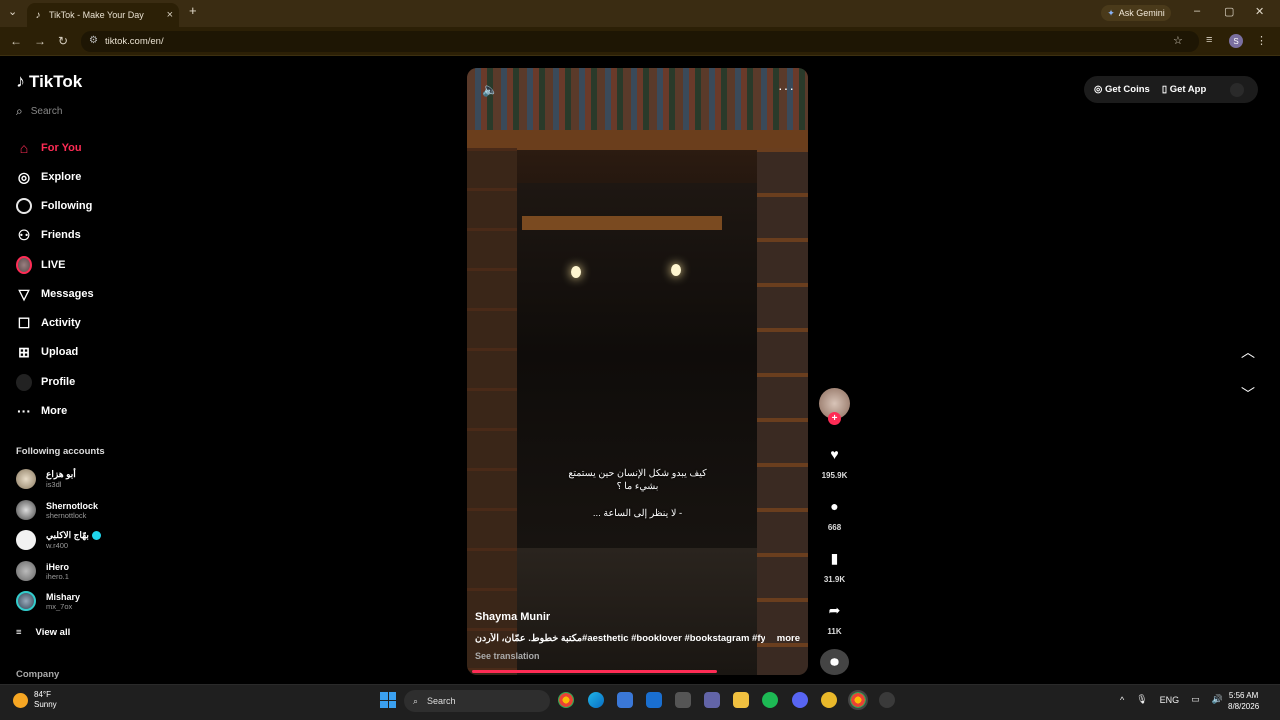 The width and height of the screenshot is (1280, 720). Describe the element at coordinates (1261, 40) in the screenshot. I see `browser-menu-icon: ⋮` at that location.